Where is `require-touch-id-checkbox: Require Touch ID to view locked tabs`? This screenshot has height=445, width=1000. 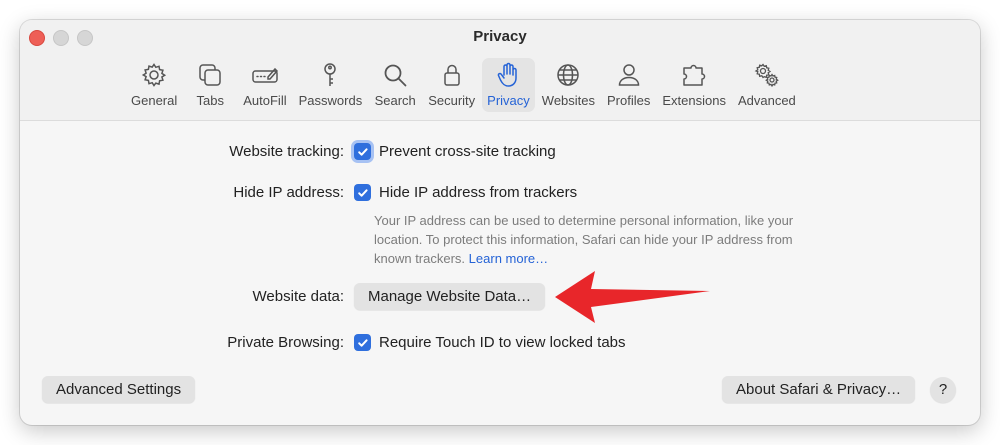 require-touch-id-checkbox: Require Touch ID to view locked tabs is located at coordinates (490, 342).